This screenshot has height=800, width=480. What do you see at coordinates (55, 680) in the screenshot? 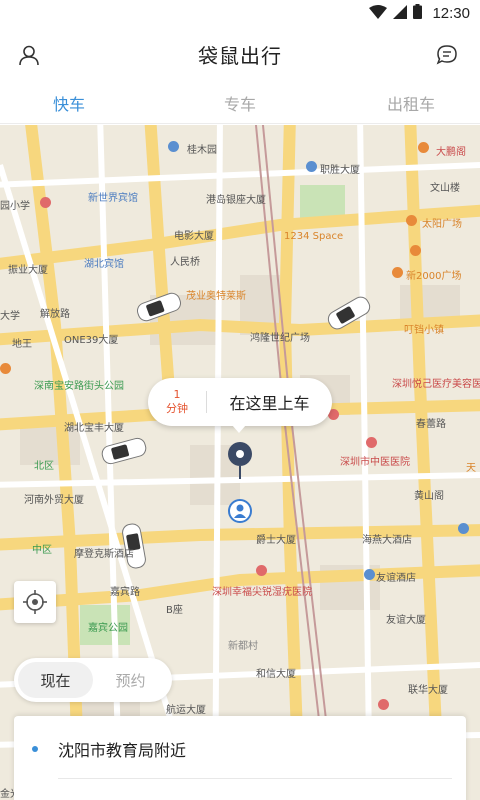
I see `toggle-now: 现在` at bounding box center [55, 680].